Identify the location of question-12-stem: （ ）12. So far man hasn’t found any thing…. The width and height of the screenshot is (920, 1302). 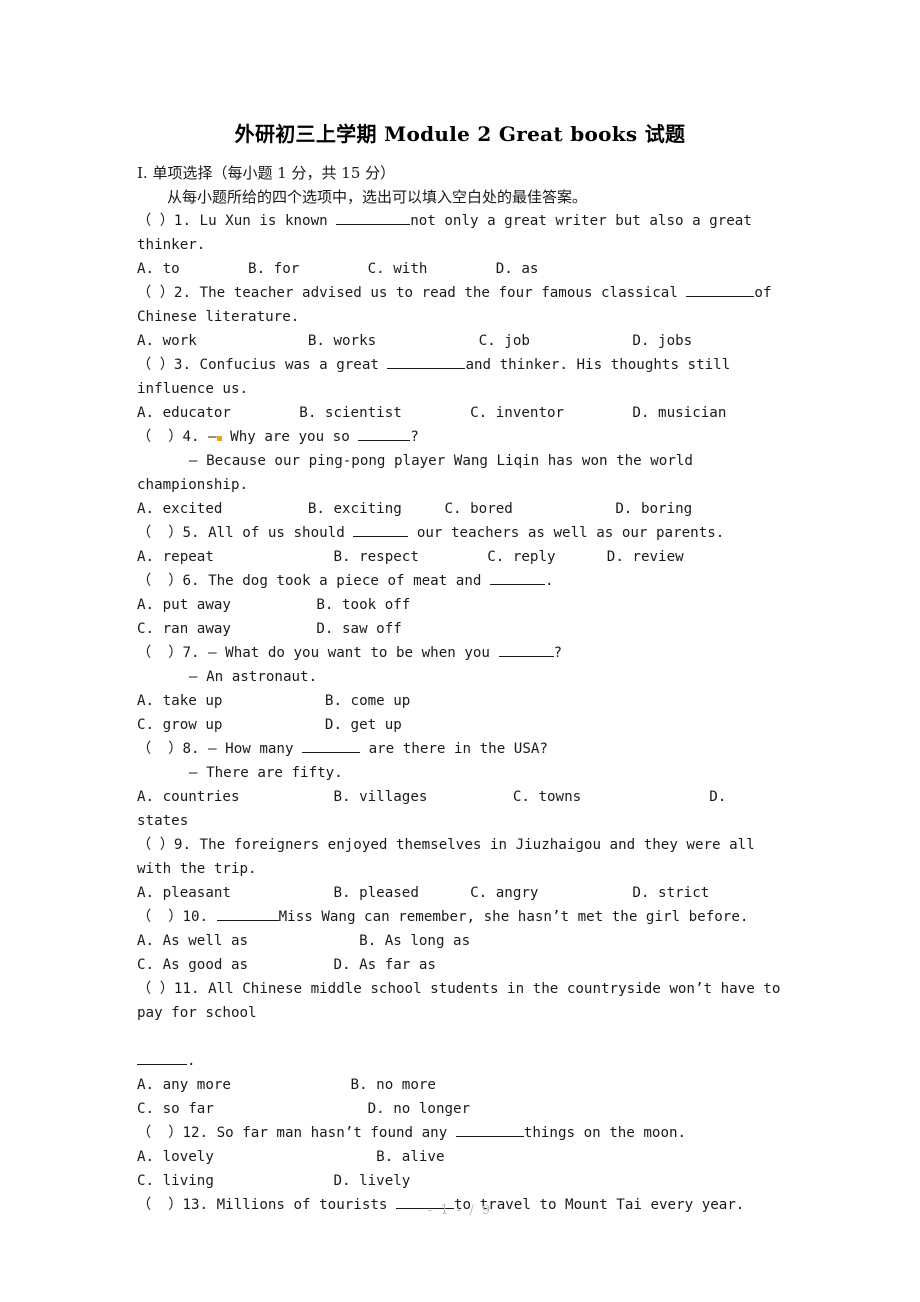
(460, 1133).